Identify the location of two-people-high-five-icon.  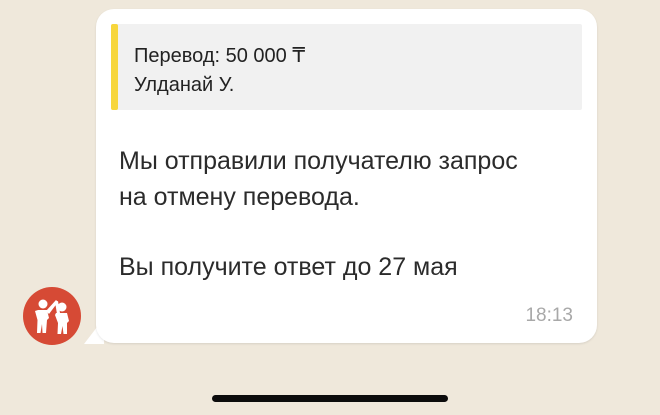
(52, 316).